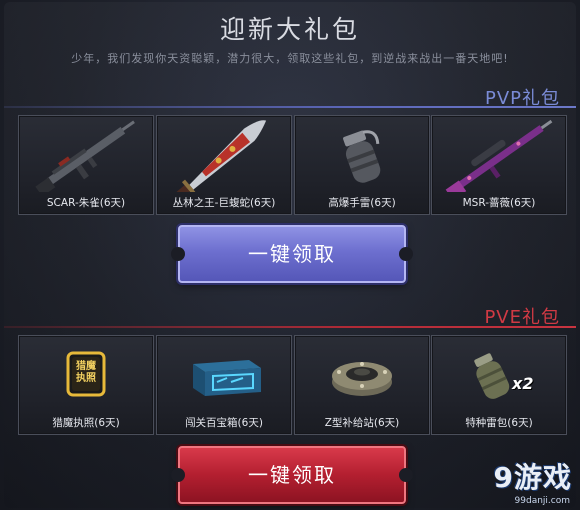 The width and height of the screenshot is (580, 510). I want to click on site-watermark: 9游戏 99danji.com, so click(512, 480).